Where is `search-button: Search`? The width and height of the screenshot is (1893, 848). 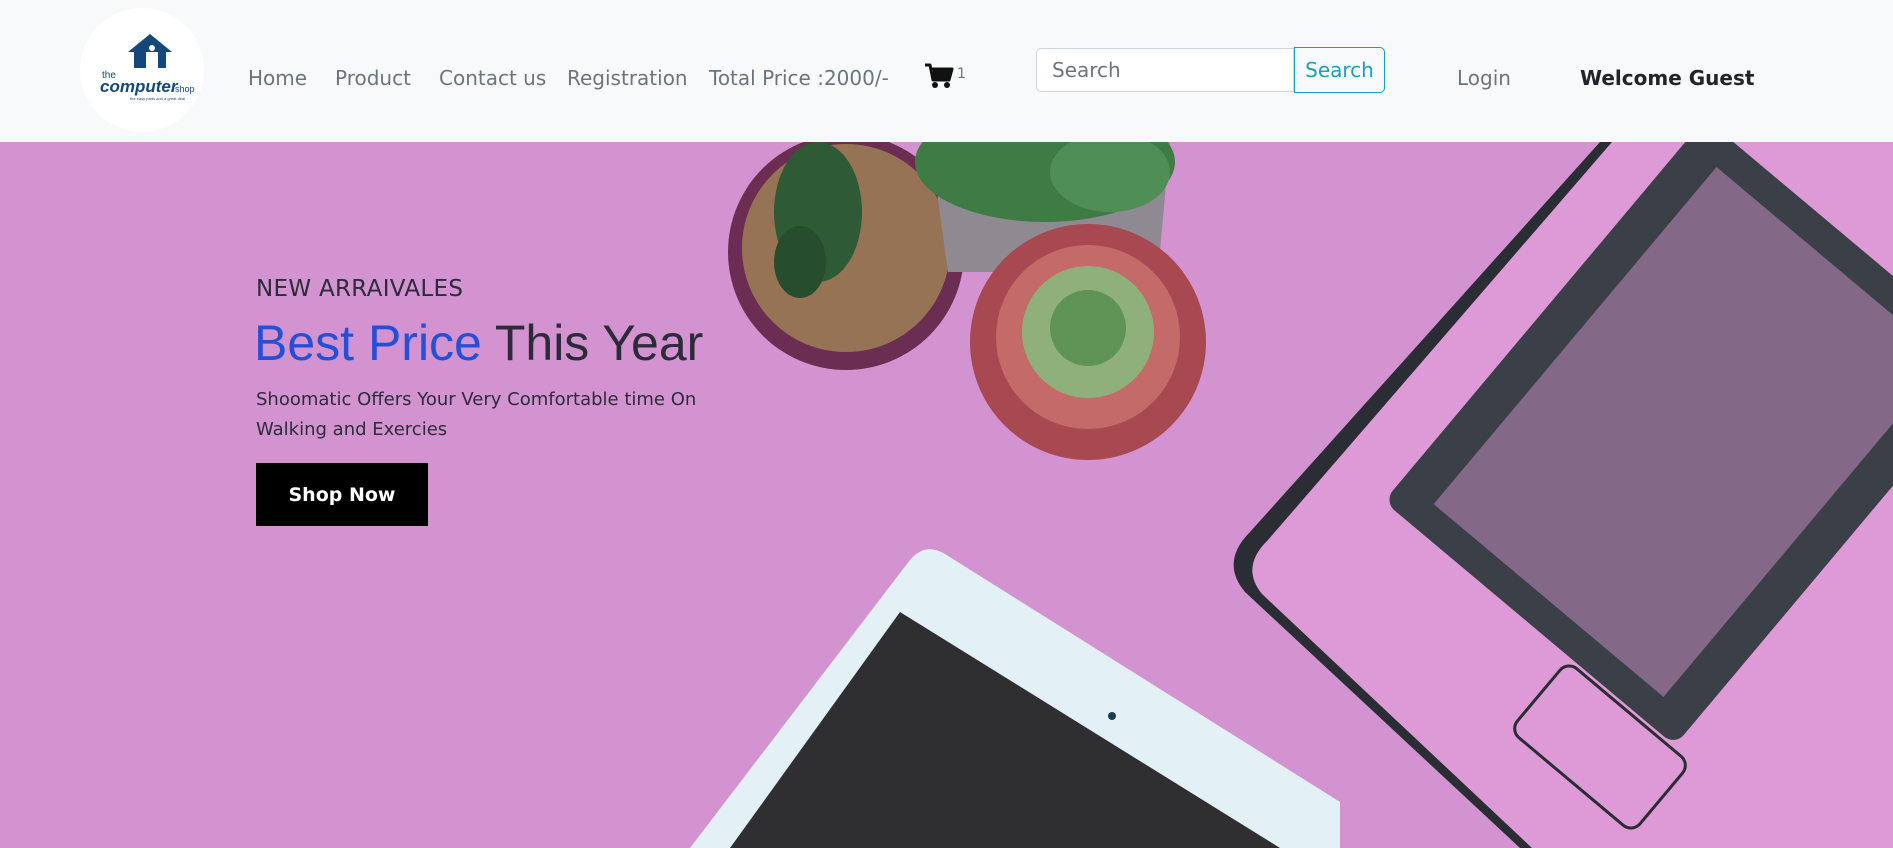 search-button: Search is located at coordinates (1339, 70).